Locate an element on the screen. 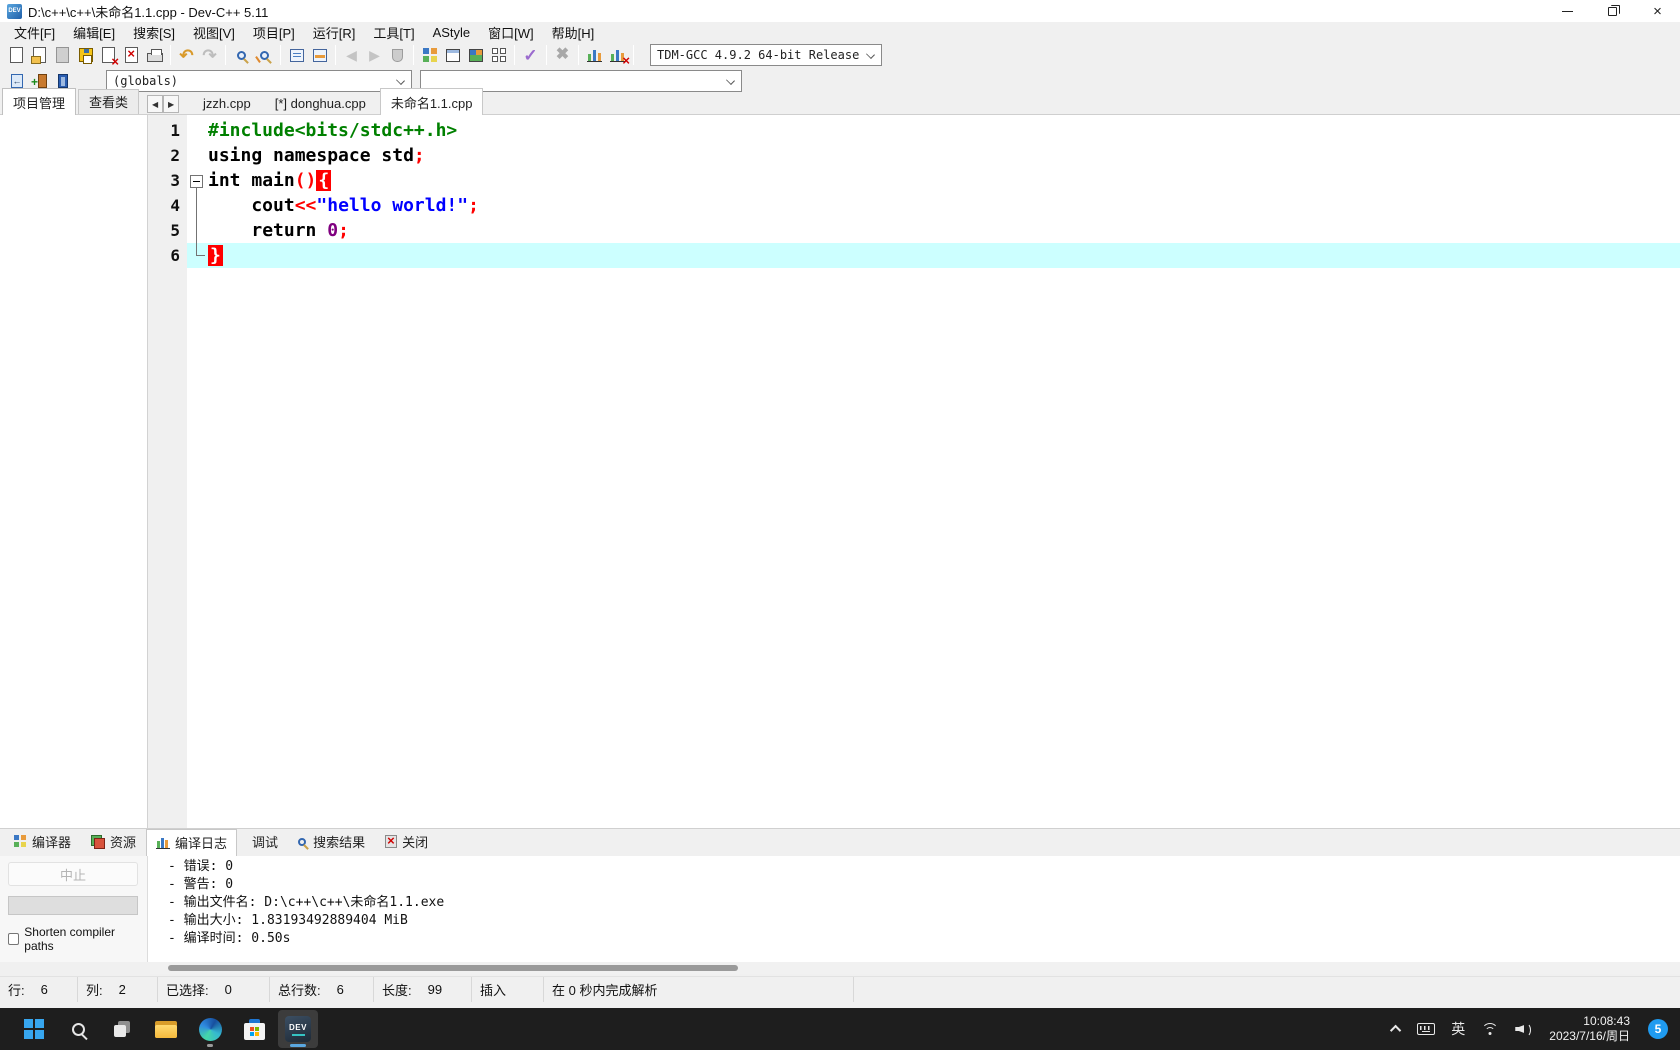  ime-indicator: 英 is located at coordinates (1458, 1029).